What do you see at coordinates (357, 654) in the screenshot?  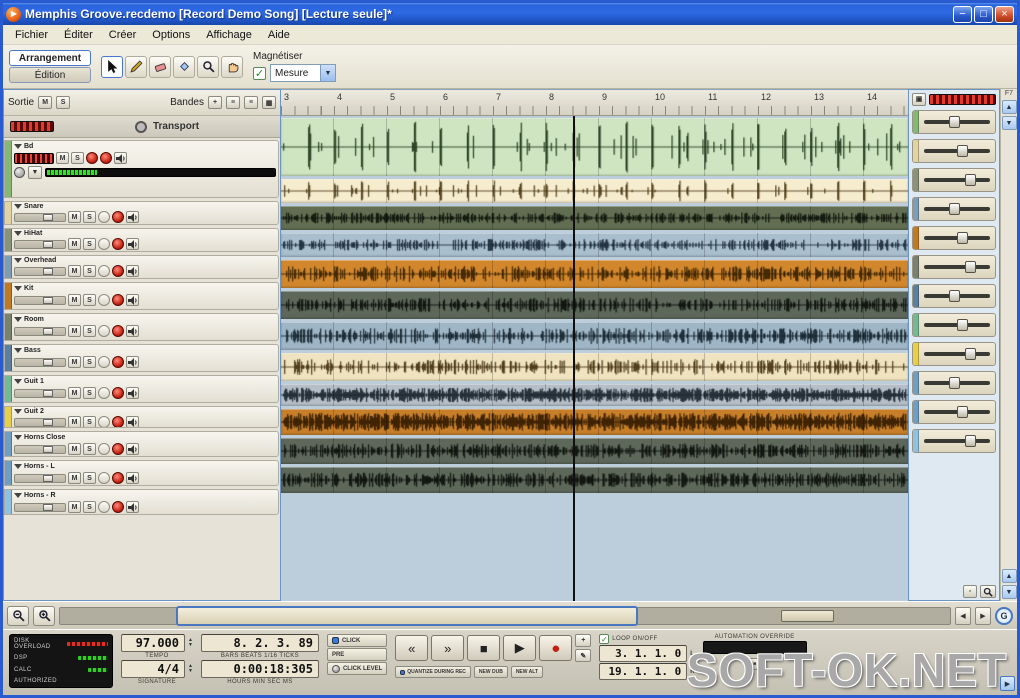 I see `pre-toggle: PRE` at bounding box center [357, 654].